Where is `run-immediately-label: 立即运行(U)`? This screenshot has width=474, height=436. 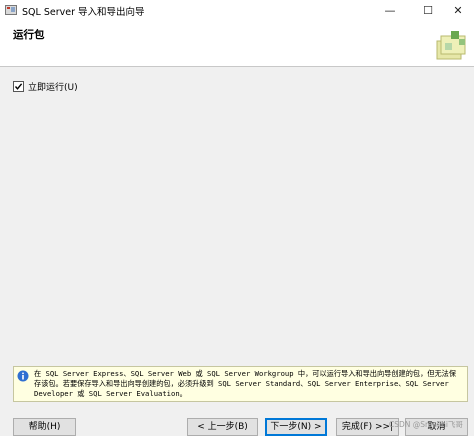
run-immediately-label: 立即运行(U) is located at coordinates (53, 88).